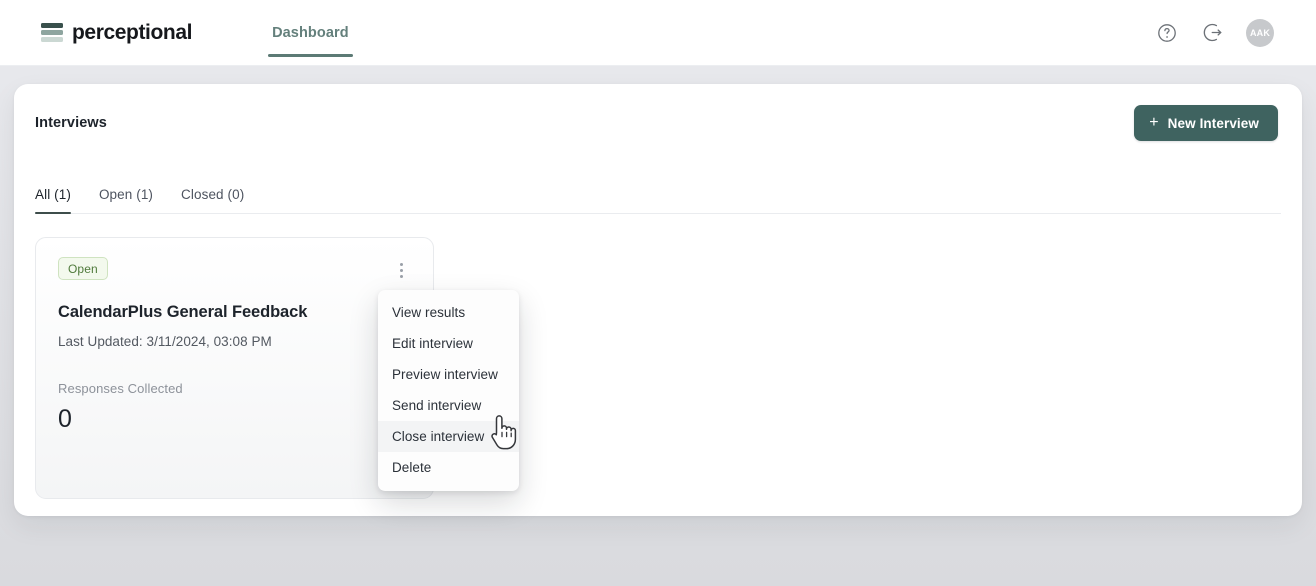  I want to click on menu-item-edit-interview: Edit interview, so click(448, 343).